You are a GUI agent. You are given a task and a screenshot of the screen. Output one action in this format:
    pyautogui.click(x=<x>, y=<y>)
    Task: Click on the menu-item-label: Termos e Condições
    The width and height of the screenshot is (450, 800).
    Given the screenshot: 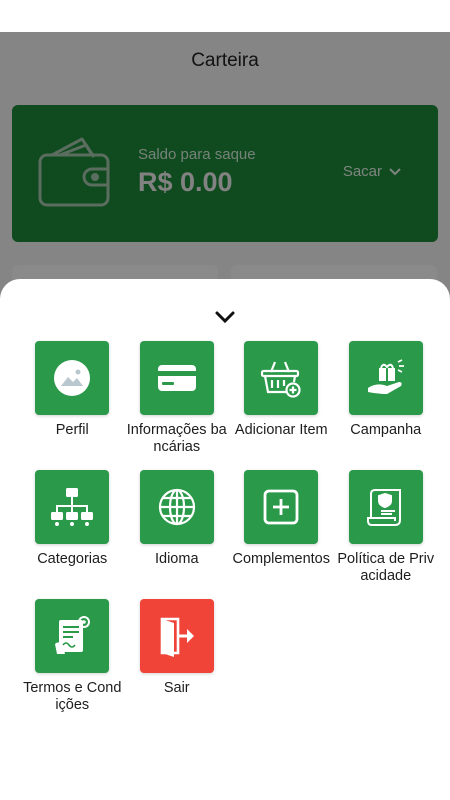 What is the action you would take?
    pyautogui.click(x=72, y=696)
    